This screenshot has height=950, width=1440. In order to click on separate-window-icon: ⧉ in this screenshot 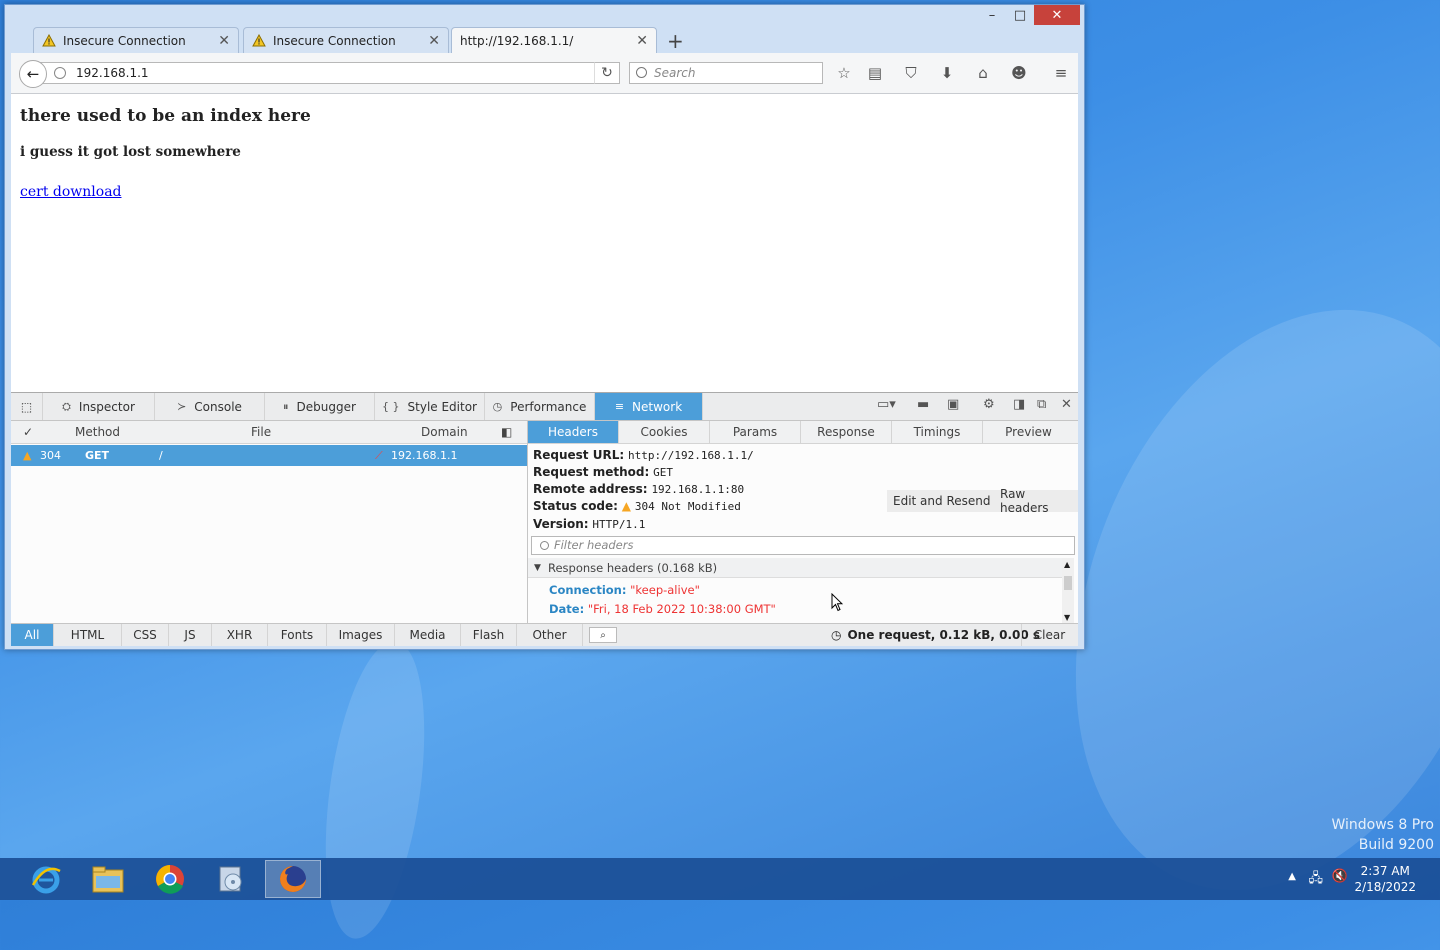, I will do `click(1041, 404)`.